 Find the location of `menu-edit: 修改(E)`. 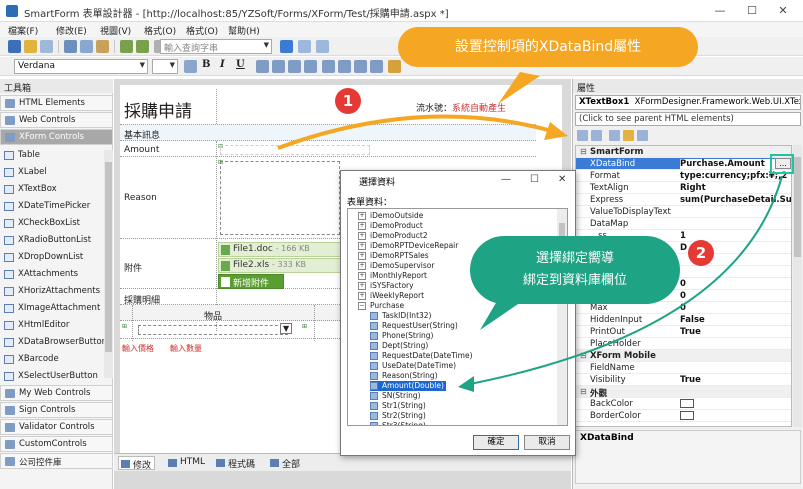

menu-edit: 修改(E) is located at coordinates (71, 30).